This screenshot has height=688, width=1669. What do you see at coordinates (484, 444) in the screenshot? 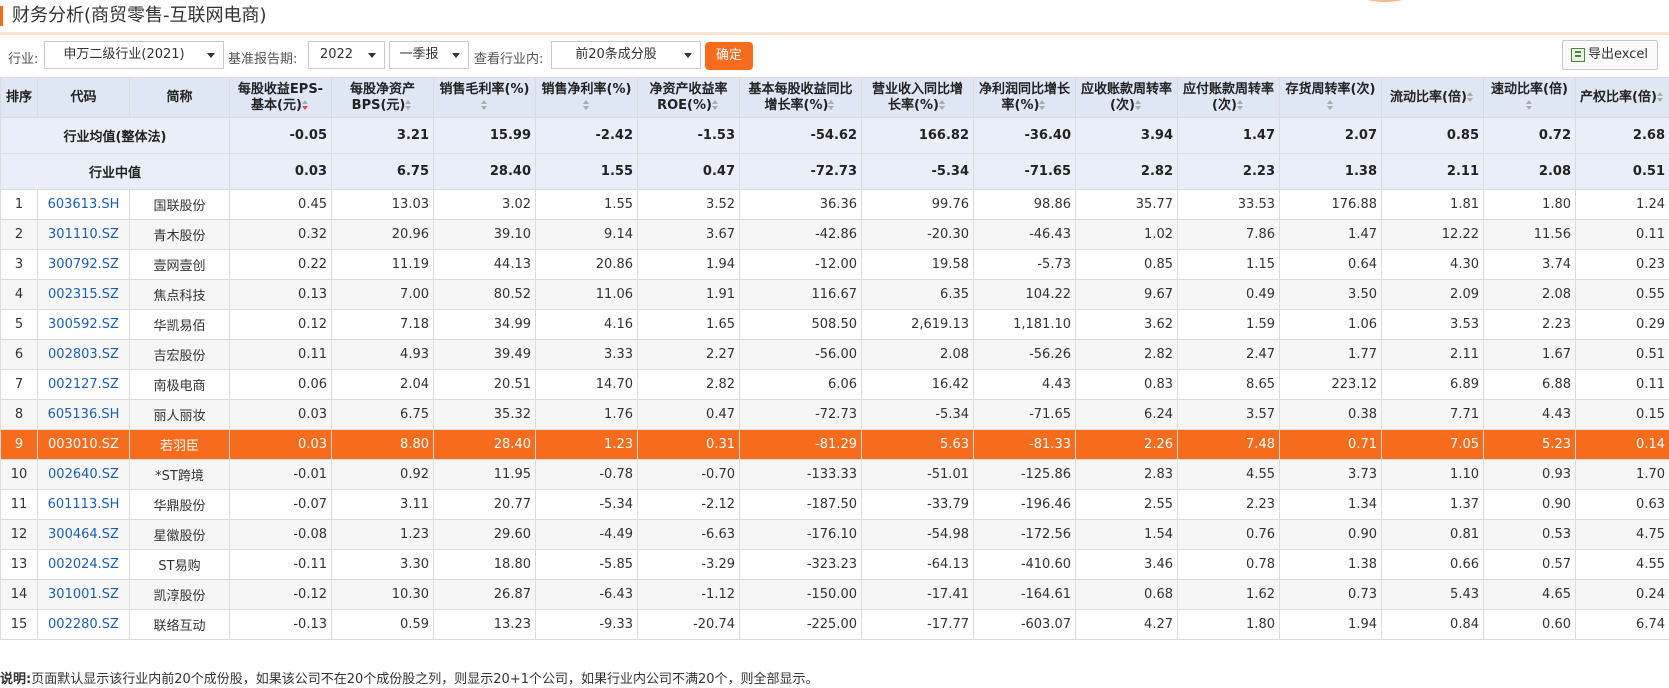
I see `value-cell: 28.40` at bounding box center [484, 444].